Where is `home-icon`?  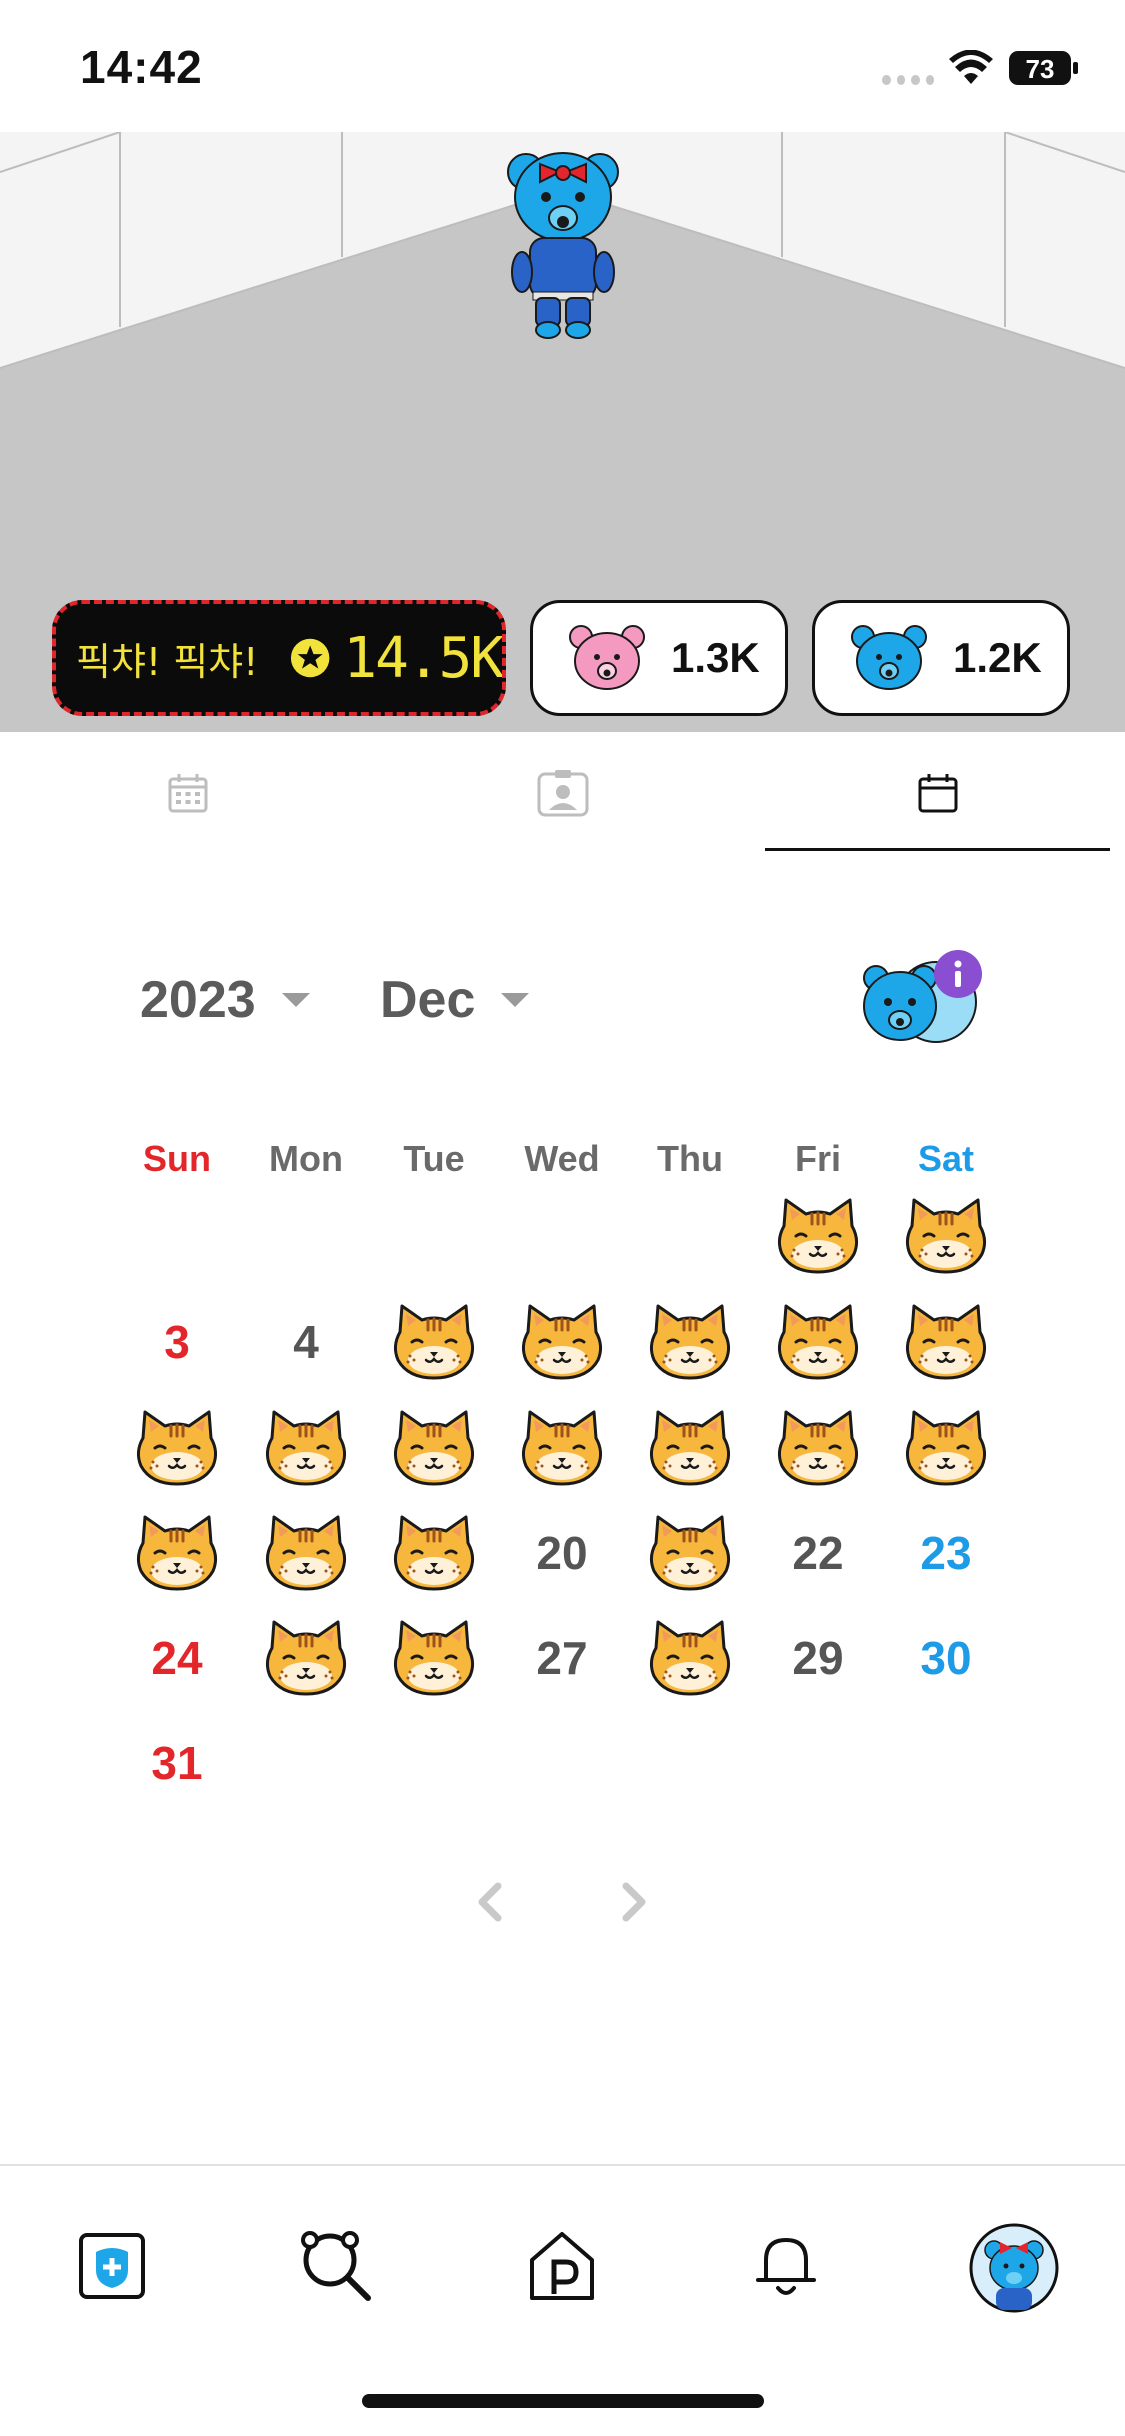 home-icon is located at coordinates (562, 2266).